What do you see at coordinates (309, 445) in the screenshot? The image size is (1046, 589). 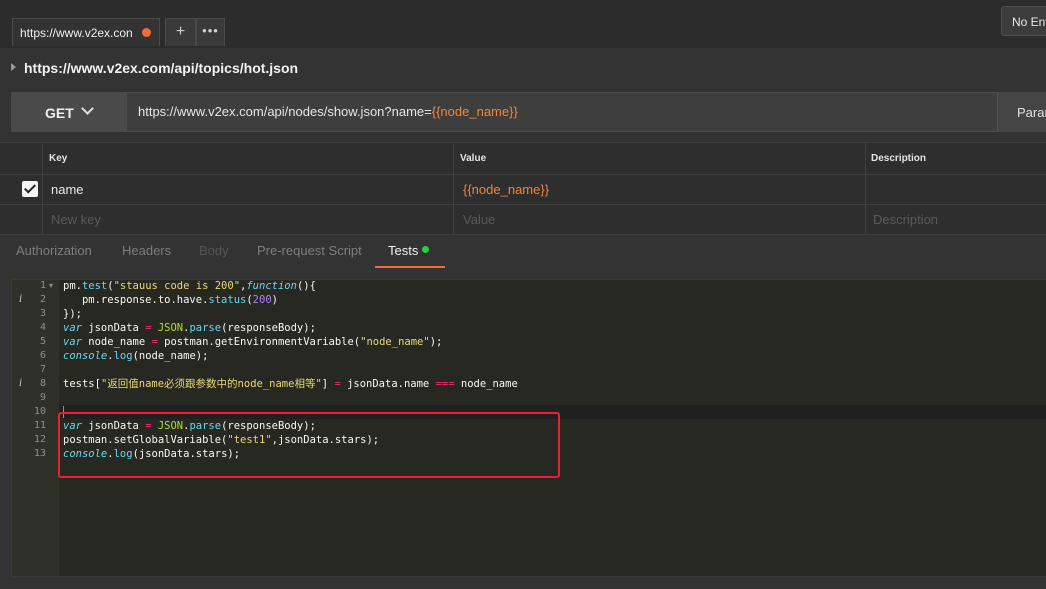 I see `annotation-highlight-box` at bounding box center [309, 445].